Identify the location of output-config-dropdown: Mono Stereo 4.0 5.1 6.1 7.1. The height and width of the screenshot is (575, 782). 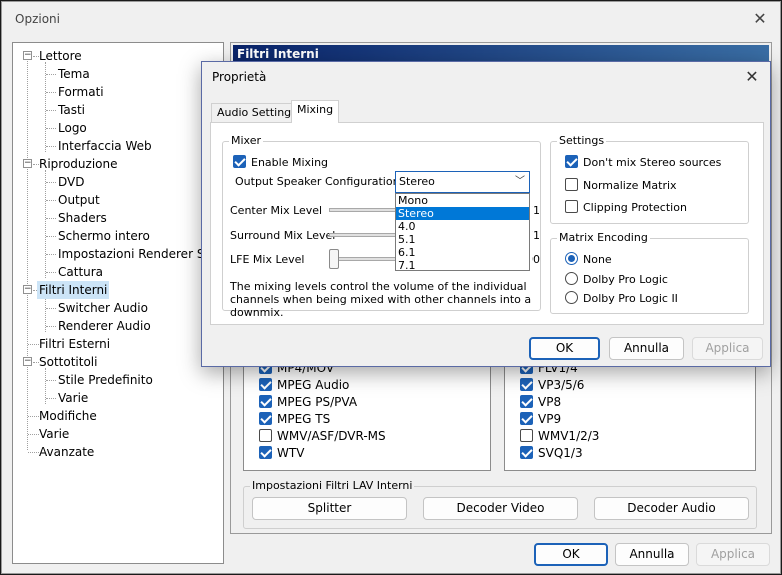
(462, 232).